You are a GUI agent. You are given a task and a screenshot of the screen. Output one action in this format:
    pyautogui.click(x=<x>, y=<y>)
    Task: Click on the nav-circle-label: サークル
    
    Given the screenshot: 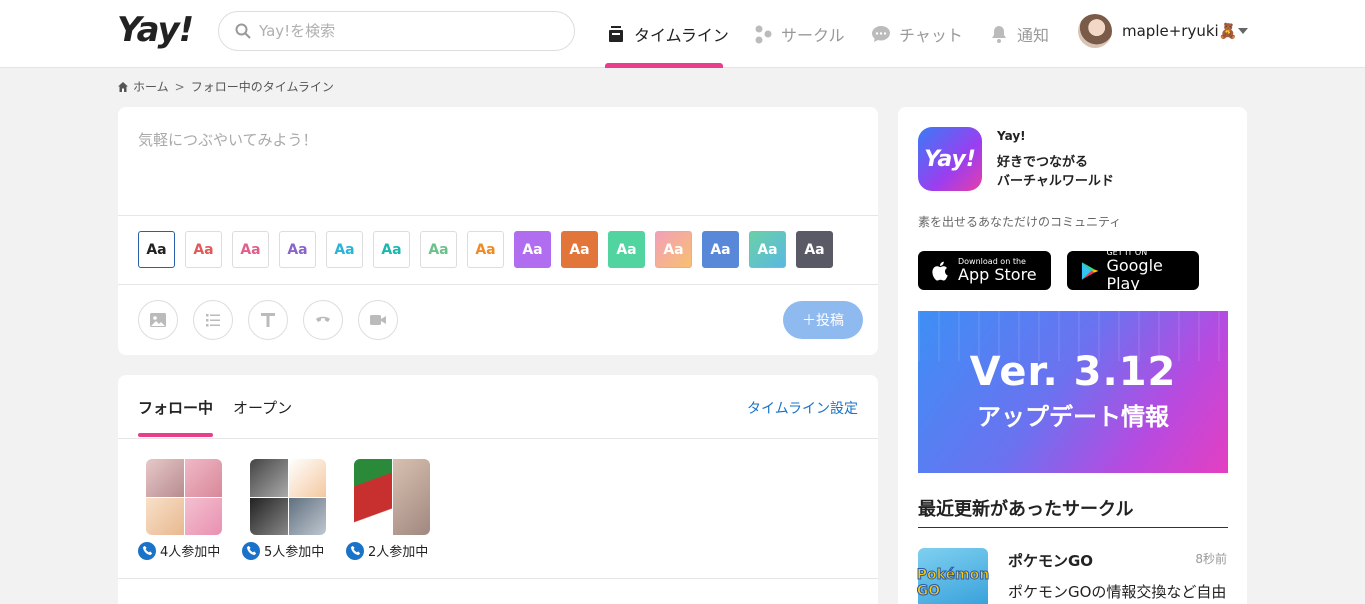 What is the action you would take?
    pyautogui.click(x=813, y=35)
    